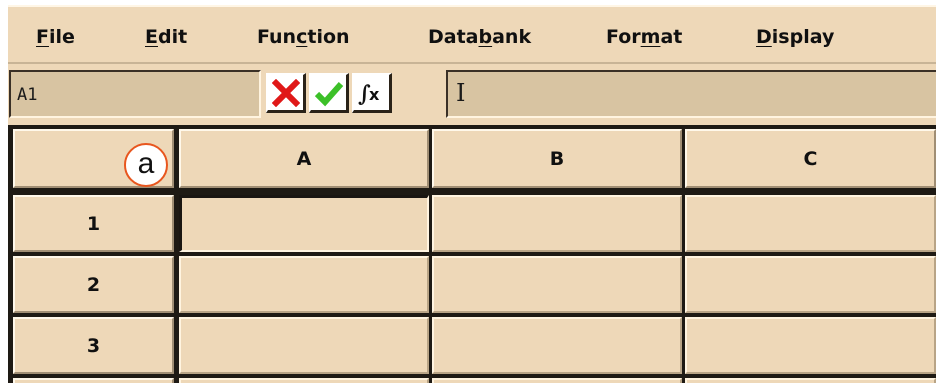  What do you see at coordinates (810, 380) in the screenshot?
I see `cell-c4` at bounding box center [810, 380].